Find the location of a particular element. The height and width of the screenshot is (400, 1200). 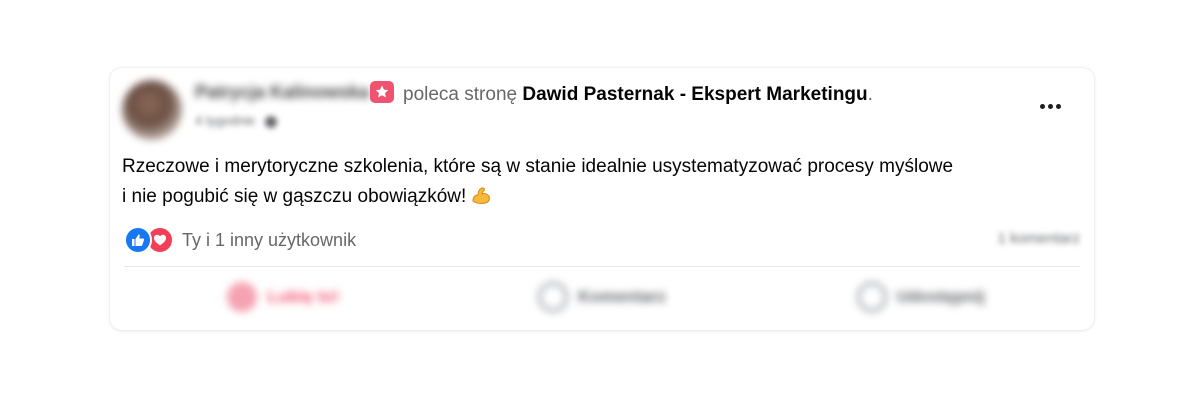

divider is located at coordinates (602, 266).